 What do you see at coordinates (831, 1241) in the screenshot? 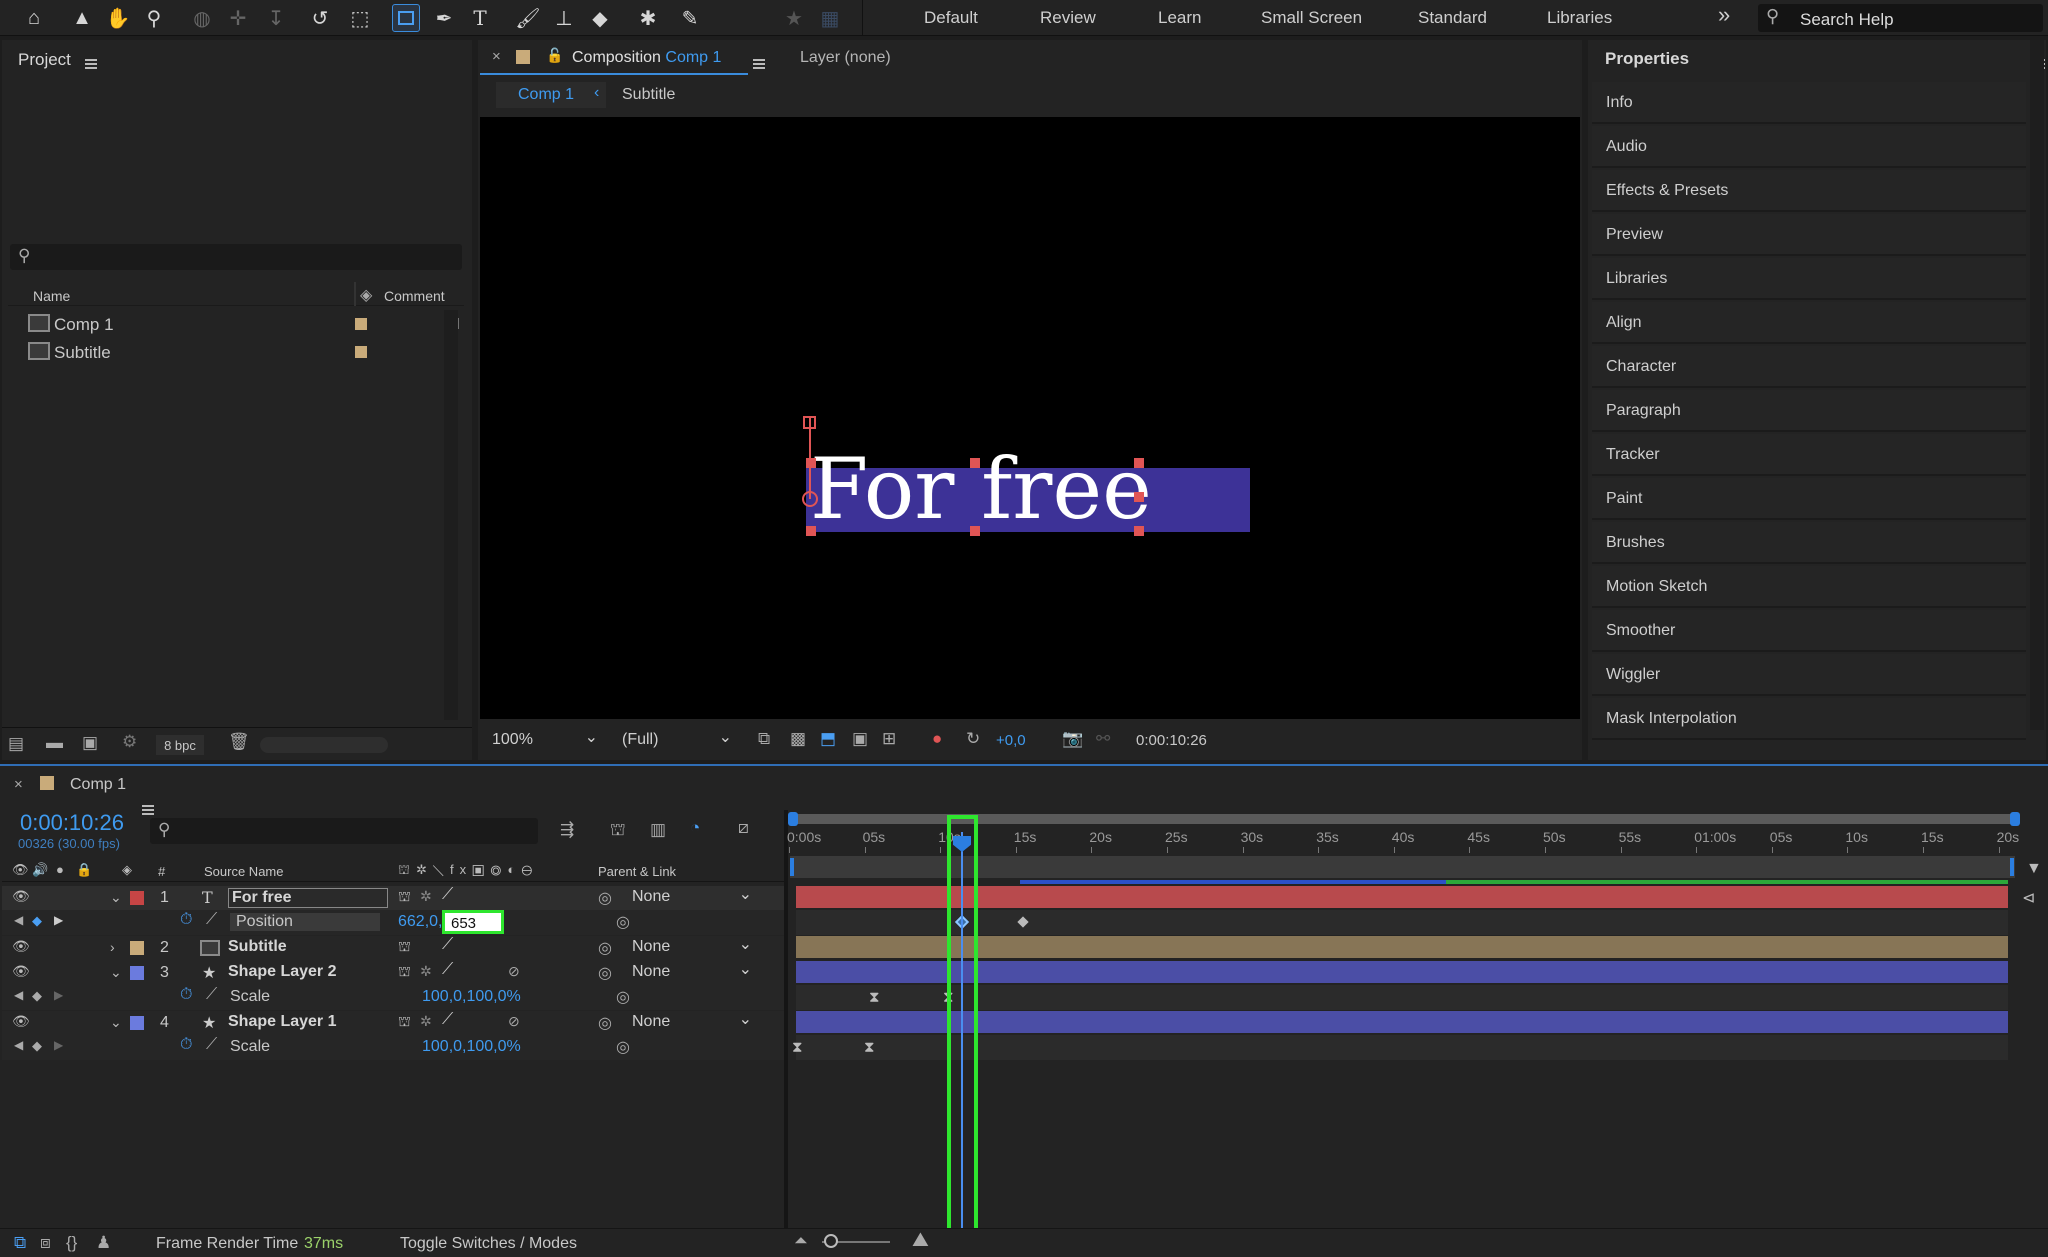
I see `zoom-slider-knob` at bounding box center [831, 1241].